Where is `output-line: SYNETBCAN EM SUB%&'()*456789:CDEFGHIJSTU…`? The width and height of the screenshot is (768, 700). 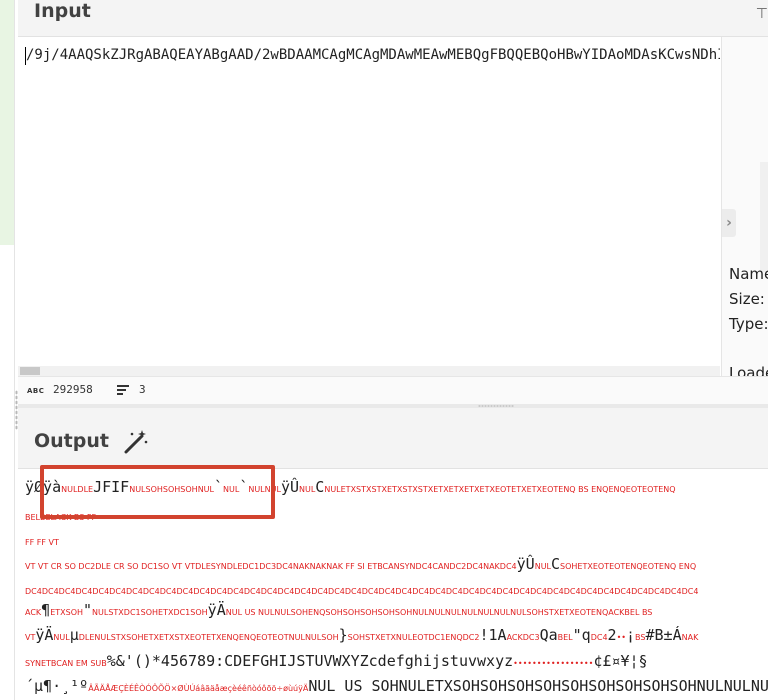
output-line: SYNETBCAN EM SUB%&'()*456789:CDEFGHIJSTU… is located at coordinates (336, 660).